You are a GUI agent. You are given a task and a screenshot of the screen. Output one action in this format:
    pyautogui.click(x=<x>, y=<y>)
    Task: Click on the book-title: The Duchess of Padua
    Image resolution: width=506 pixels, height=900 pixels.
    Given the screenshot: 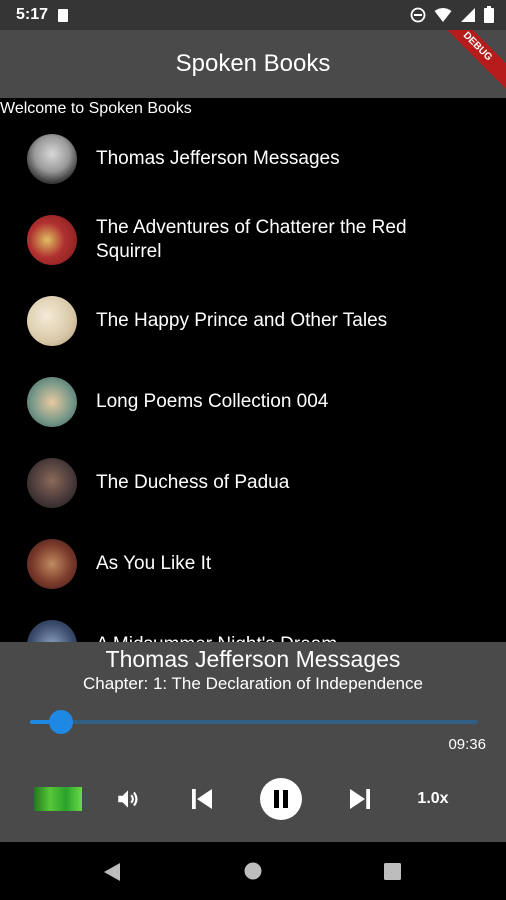 What is the action you would take?
    pyautogui.click(x=193, y=482)
    